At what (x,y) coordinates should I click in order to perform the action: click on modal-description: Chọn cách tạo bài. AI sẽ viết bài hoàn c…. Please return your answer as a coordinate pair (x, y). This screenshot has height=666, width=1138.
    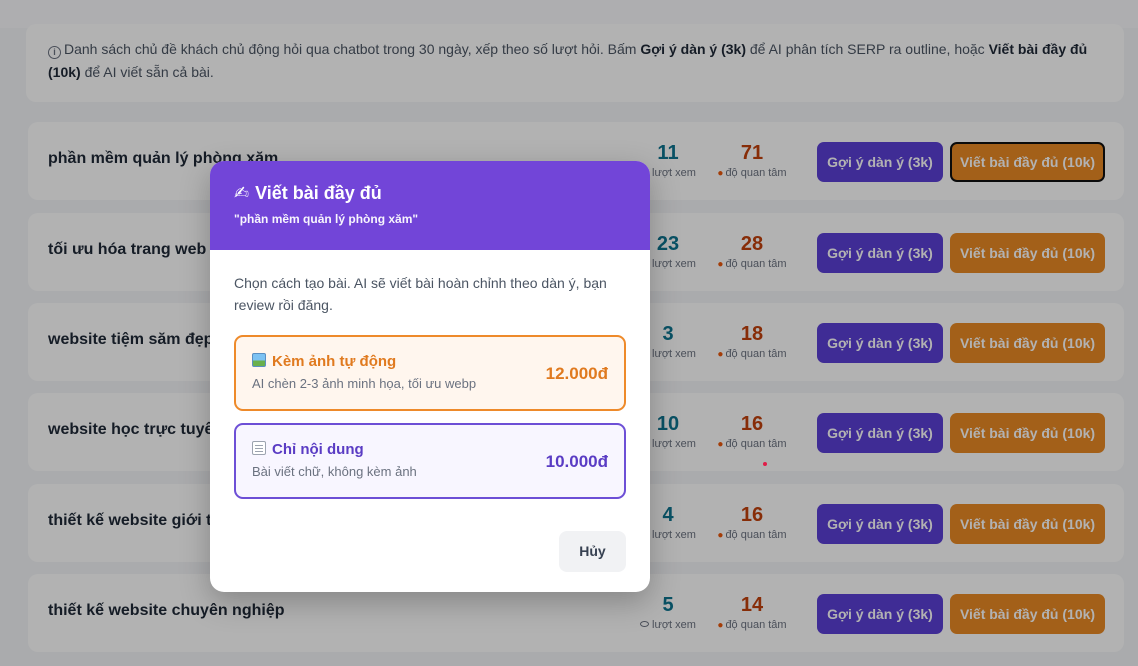
    Looking at the image, I should click on (420, 294).